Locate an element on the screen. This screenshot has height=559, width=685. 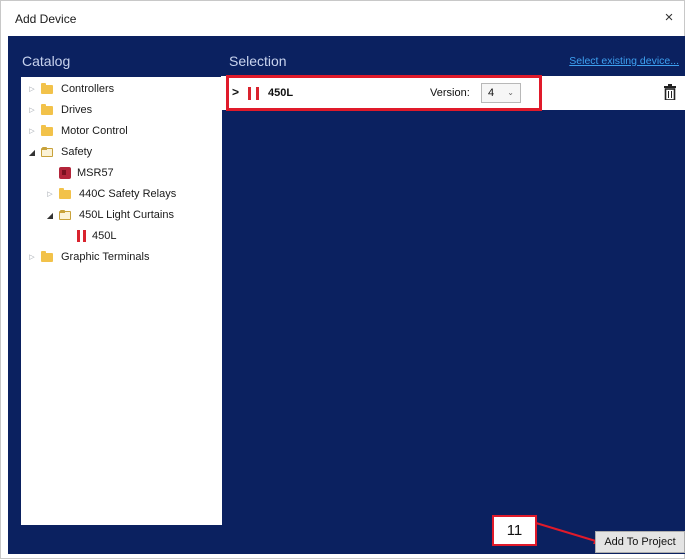
selection-highlight-box is located at coordinates (384, 93).